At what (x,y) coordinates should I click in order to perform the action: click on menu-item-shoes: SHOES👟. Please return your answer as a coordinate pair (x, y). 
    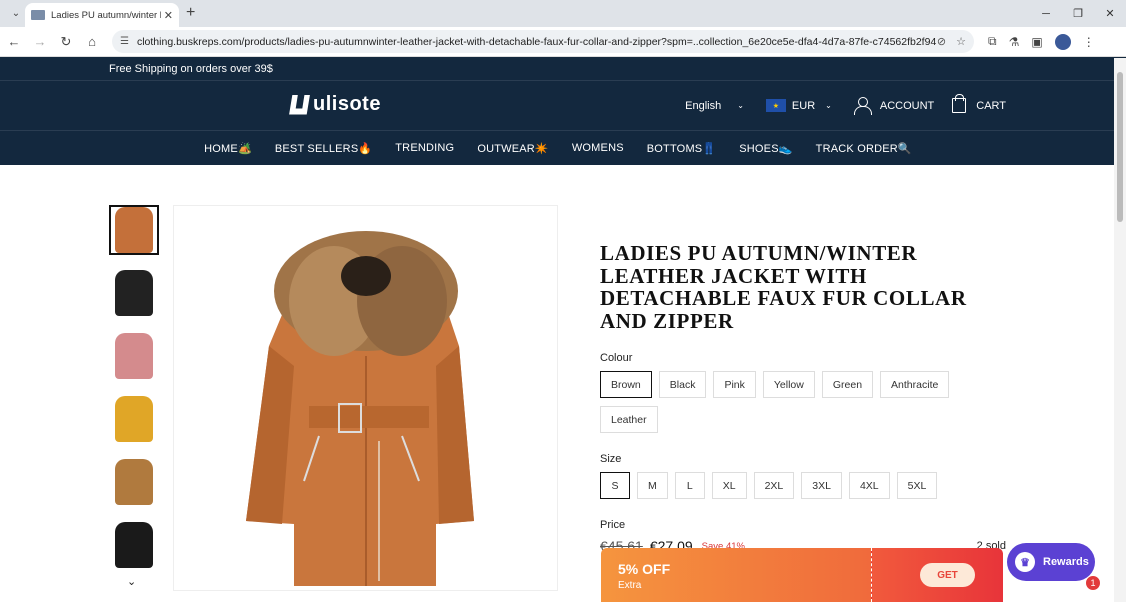
    Looking at the image, I should click on (765, 148).